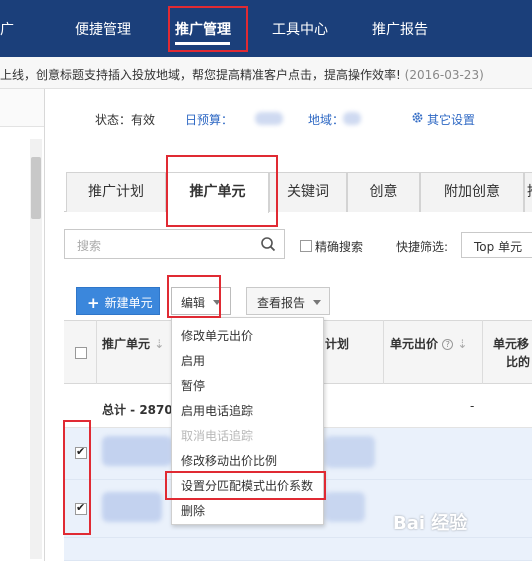  I want to click on tab-more: 推, so click(528, 192).